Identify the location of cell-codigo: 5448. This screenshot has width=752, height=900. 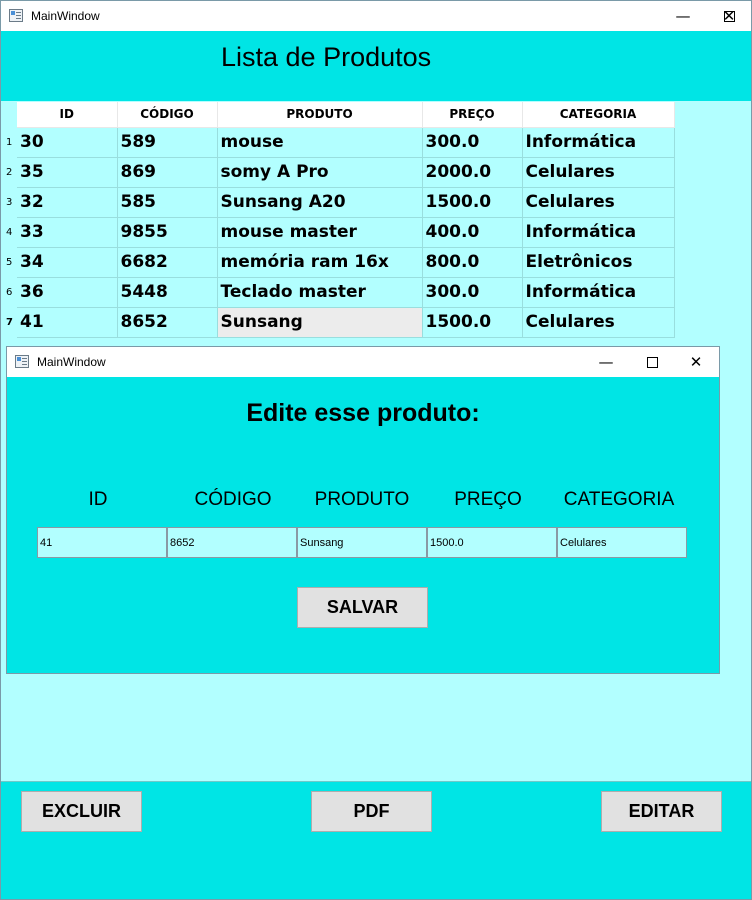
(167, 292).